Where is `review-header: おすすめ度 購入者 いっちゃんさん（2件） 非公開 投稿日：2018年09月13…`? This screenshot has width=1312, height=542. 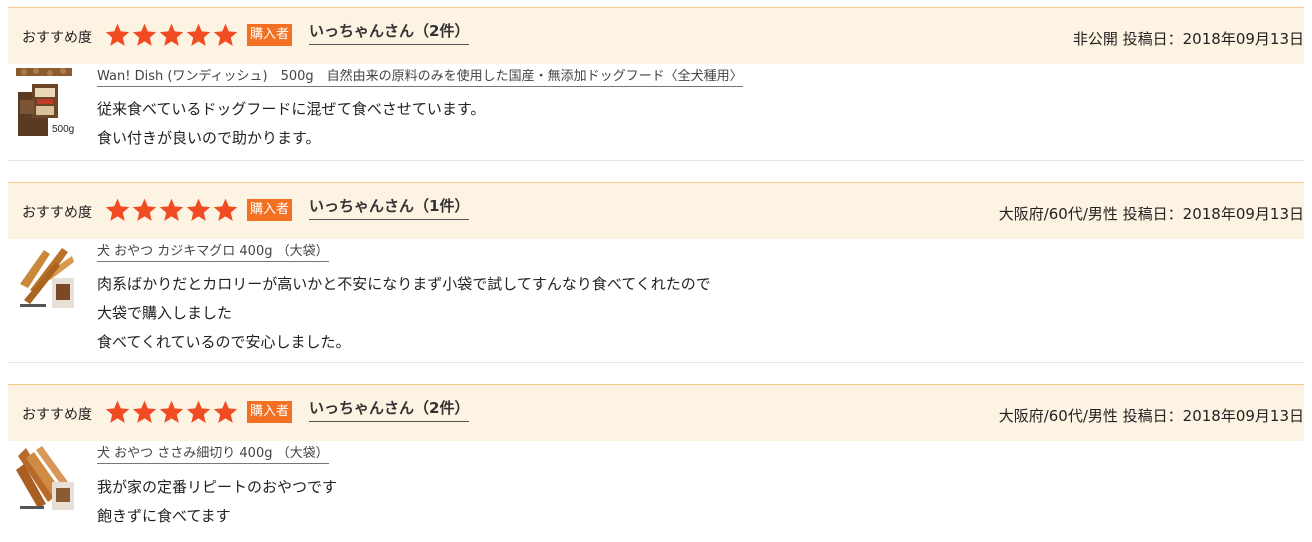 review-header: おすすめ度 購入者 いっちゃんさん（2件） 非公開 投稿日：2018年09月13… is located at coordinates (656, 35).